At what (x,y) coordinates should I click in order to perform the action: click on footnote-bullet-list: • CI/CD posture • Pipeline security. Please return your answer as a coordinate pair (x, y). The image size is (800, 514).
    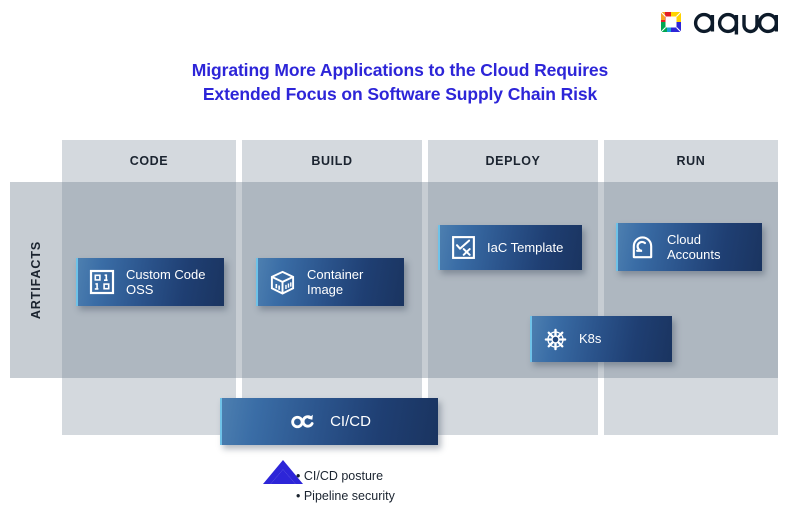
    Looking at the image, I should click on (345, 486).